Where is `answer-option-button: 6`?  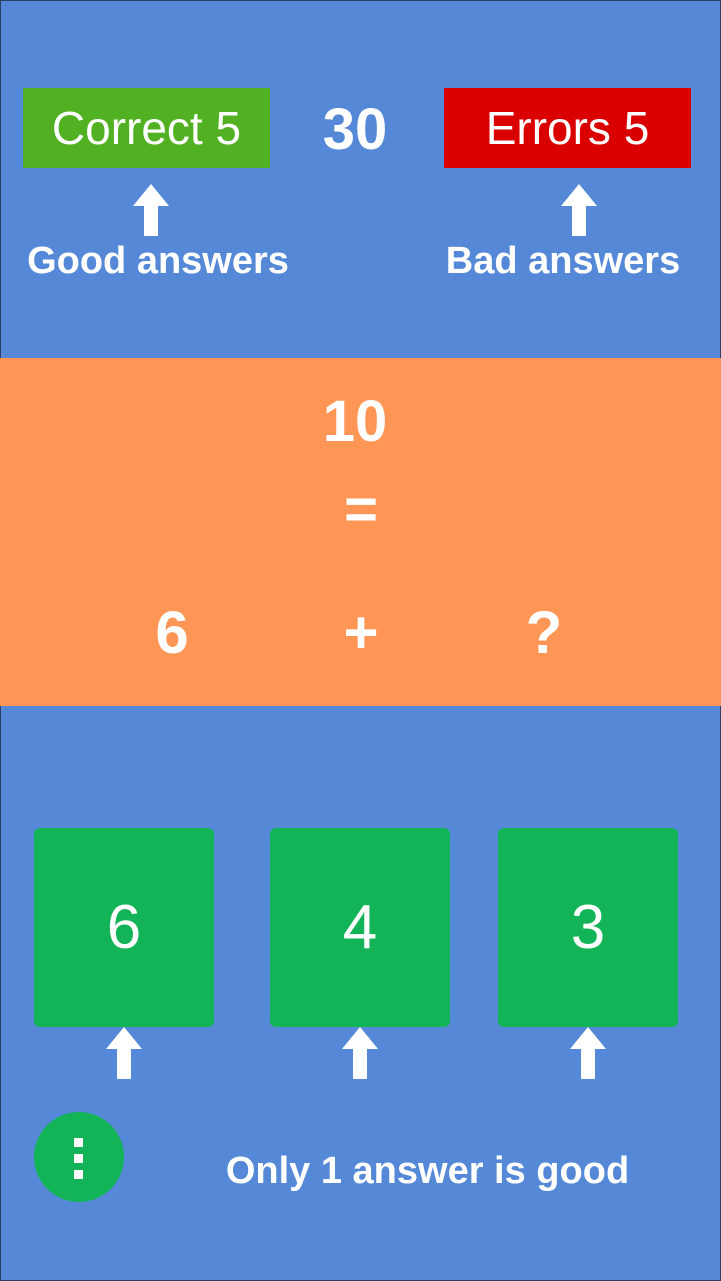 answer-option-button: 6 is located at coordinates (124, 927).